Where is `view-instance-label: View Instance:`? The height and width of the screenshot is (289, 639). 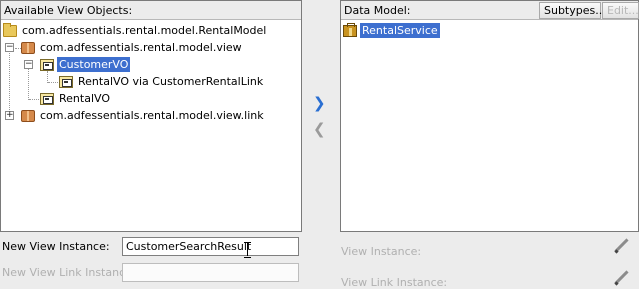
view-instance-label: View Instance: is located at coordinates (381, 251).